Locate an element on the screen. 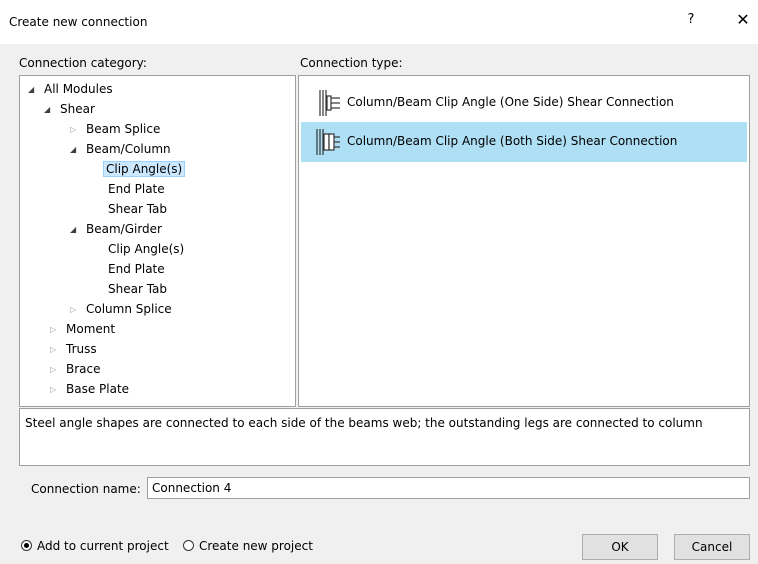 This screenshot has width=758, height=564. tree-item-truss: ▷ Truss is located at coordinates (74, 349).